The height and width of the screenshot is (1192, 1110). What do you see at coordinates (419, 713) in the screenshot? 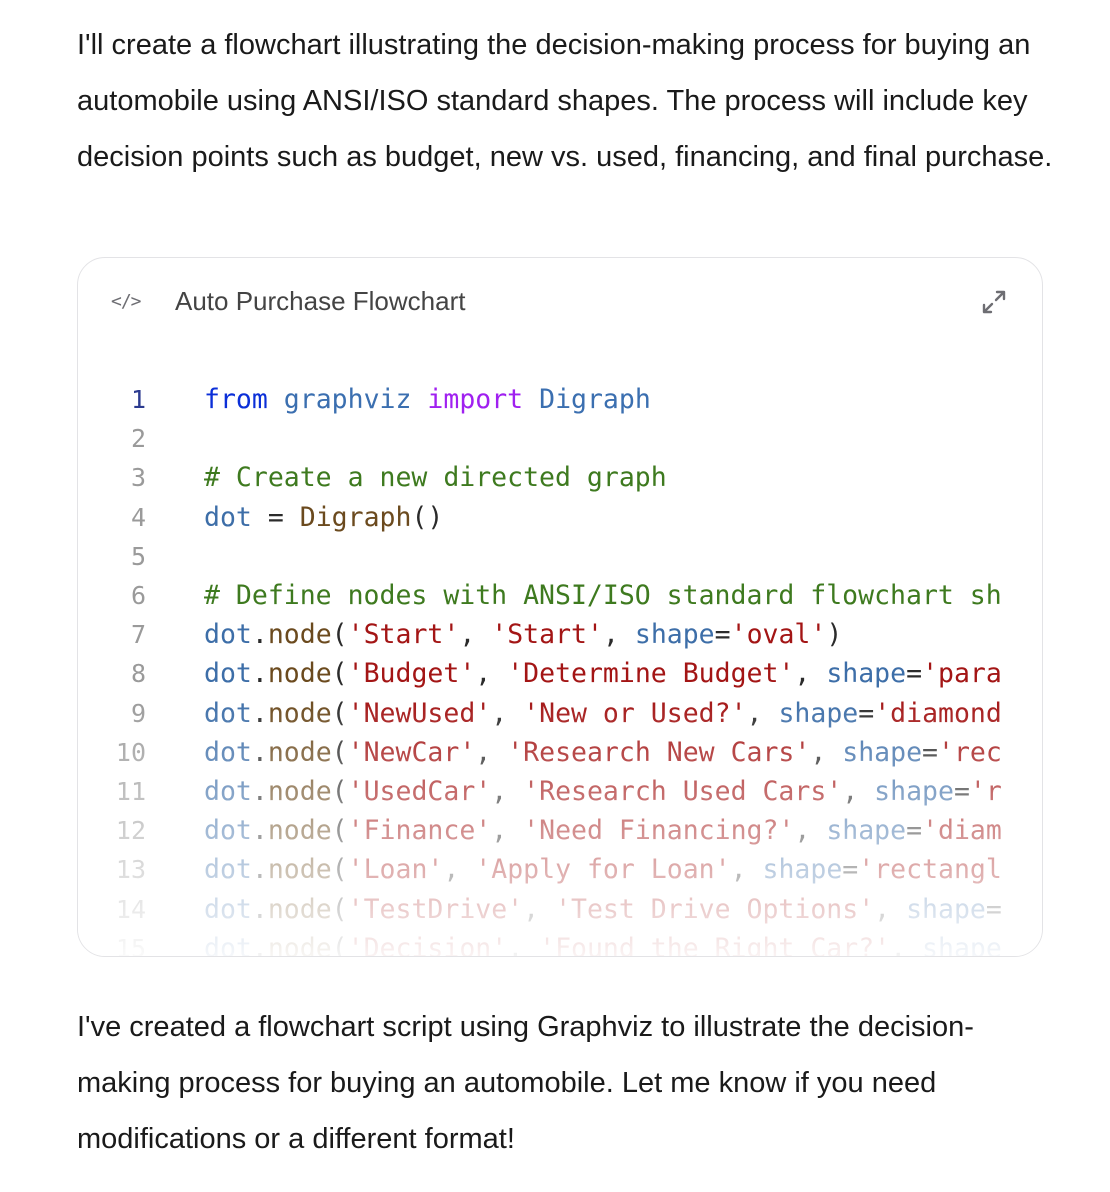
I see `code-token: 'NewUsed'` at bounding box center [419, 713].